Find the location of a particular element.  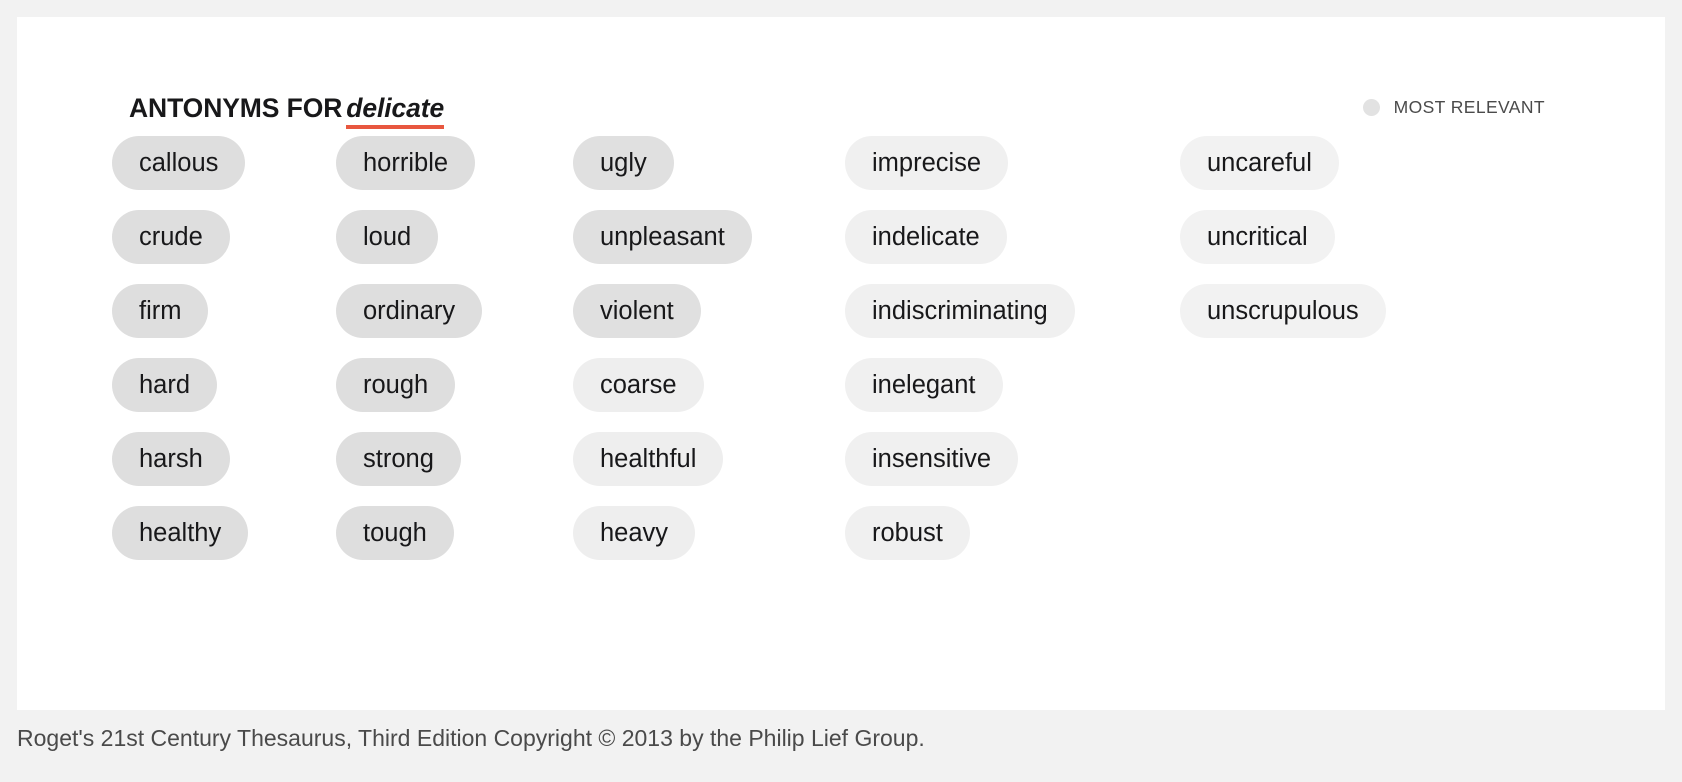

antonym-column-2: horrible loud ordinary rough strong tough is located at coordinates (454, 358).